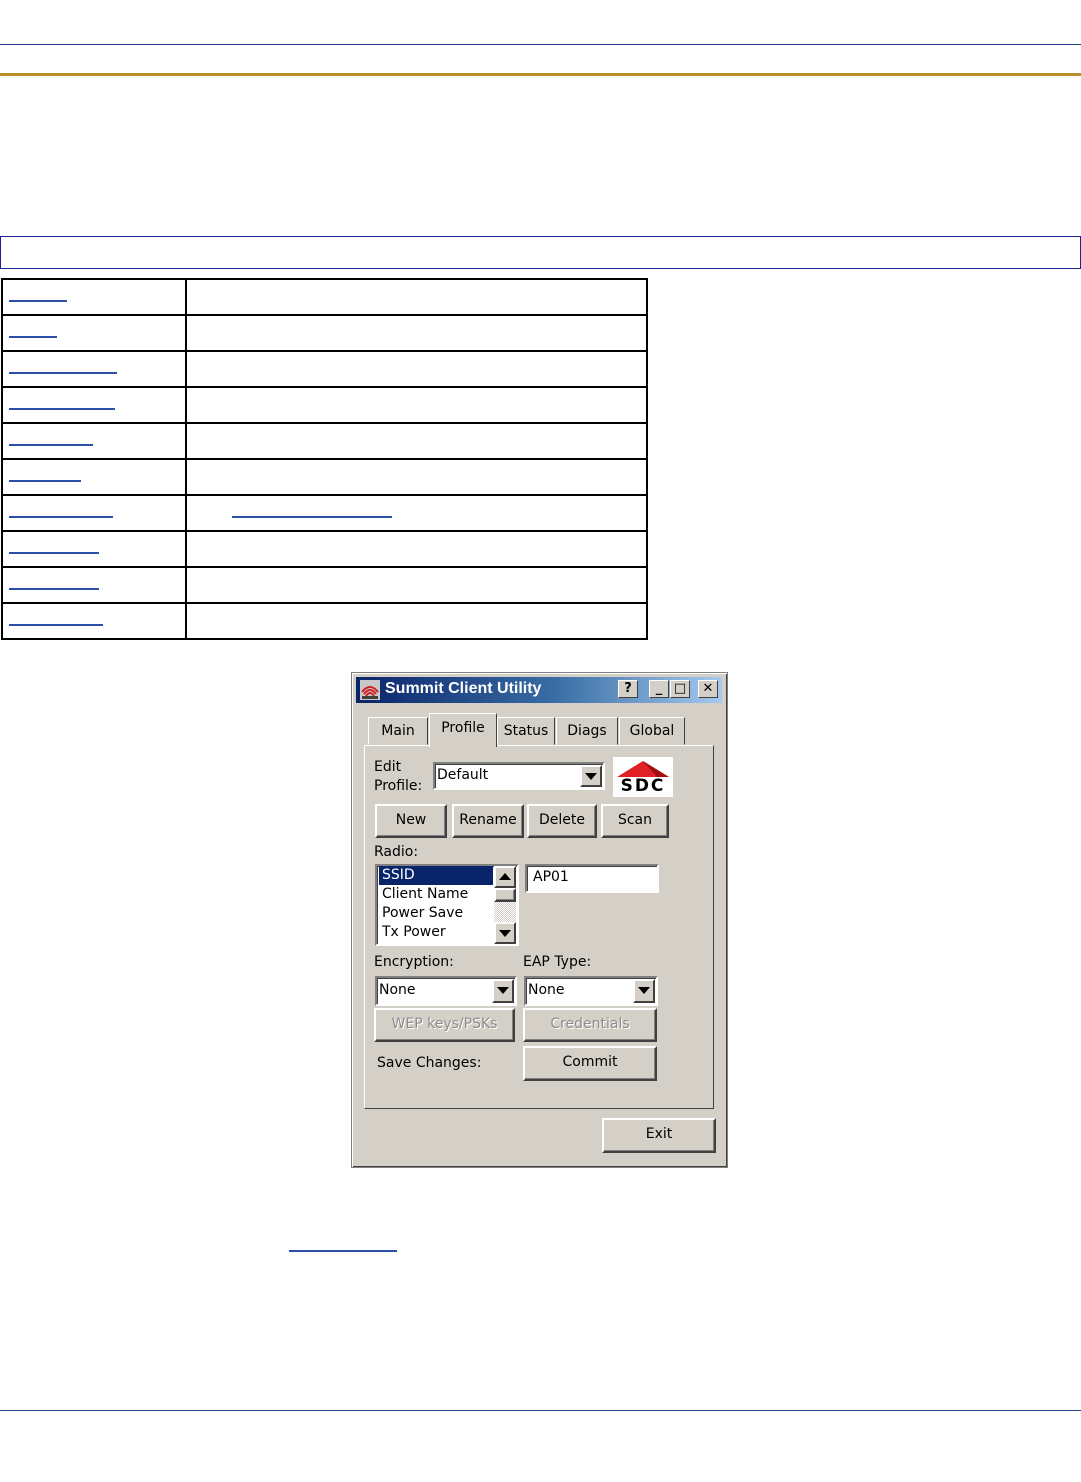 The image size is (1081, 1482). I want to click on edit-profile-label: Edit Profile:, so click(398, 776).